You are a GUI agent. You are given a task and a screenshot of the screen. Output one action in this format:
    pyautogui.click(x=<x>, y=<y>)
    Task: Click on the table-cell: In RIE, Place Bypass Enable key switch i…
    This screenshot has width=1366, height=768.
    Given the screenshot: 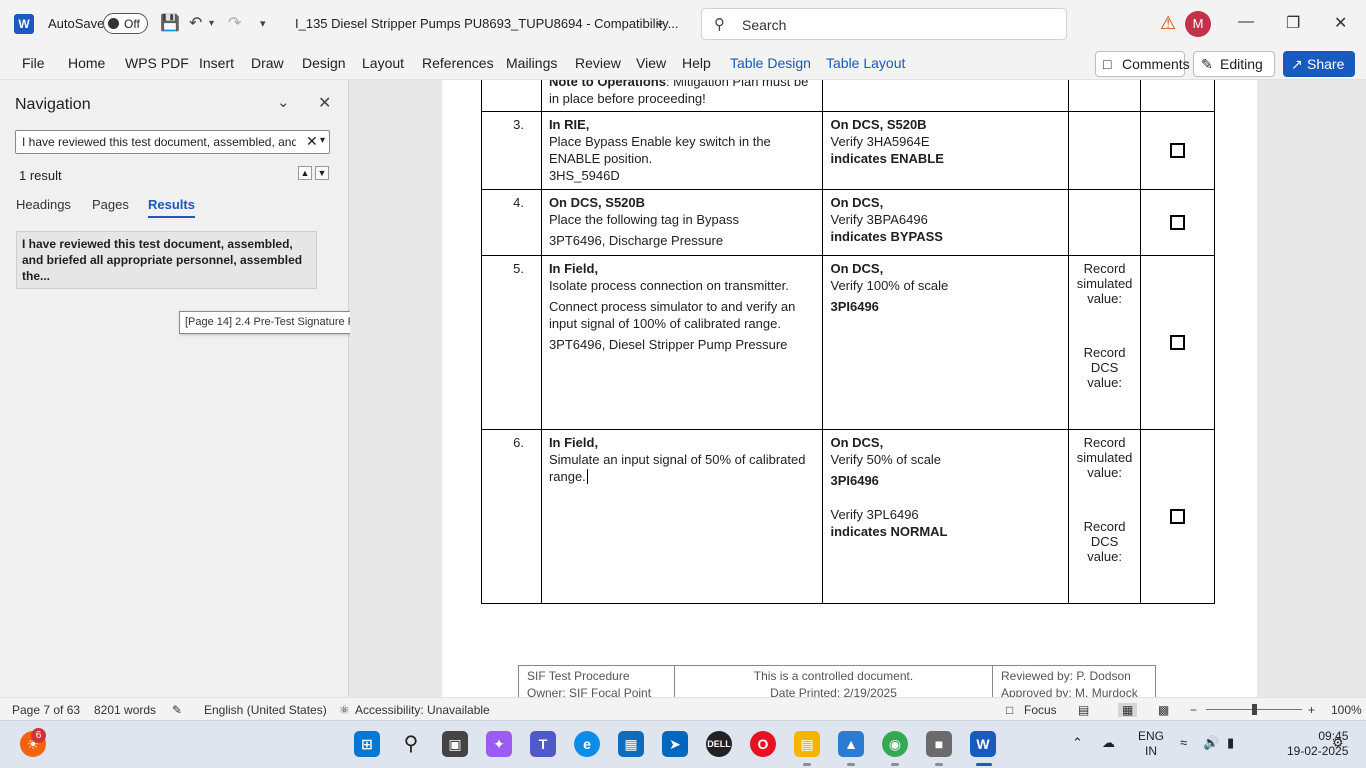 What is the action you would take?
    pyautogui.click(x=682, y=150)
    